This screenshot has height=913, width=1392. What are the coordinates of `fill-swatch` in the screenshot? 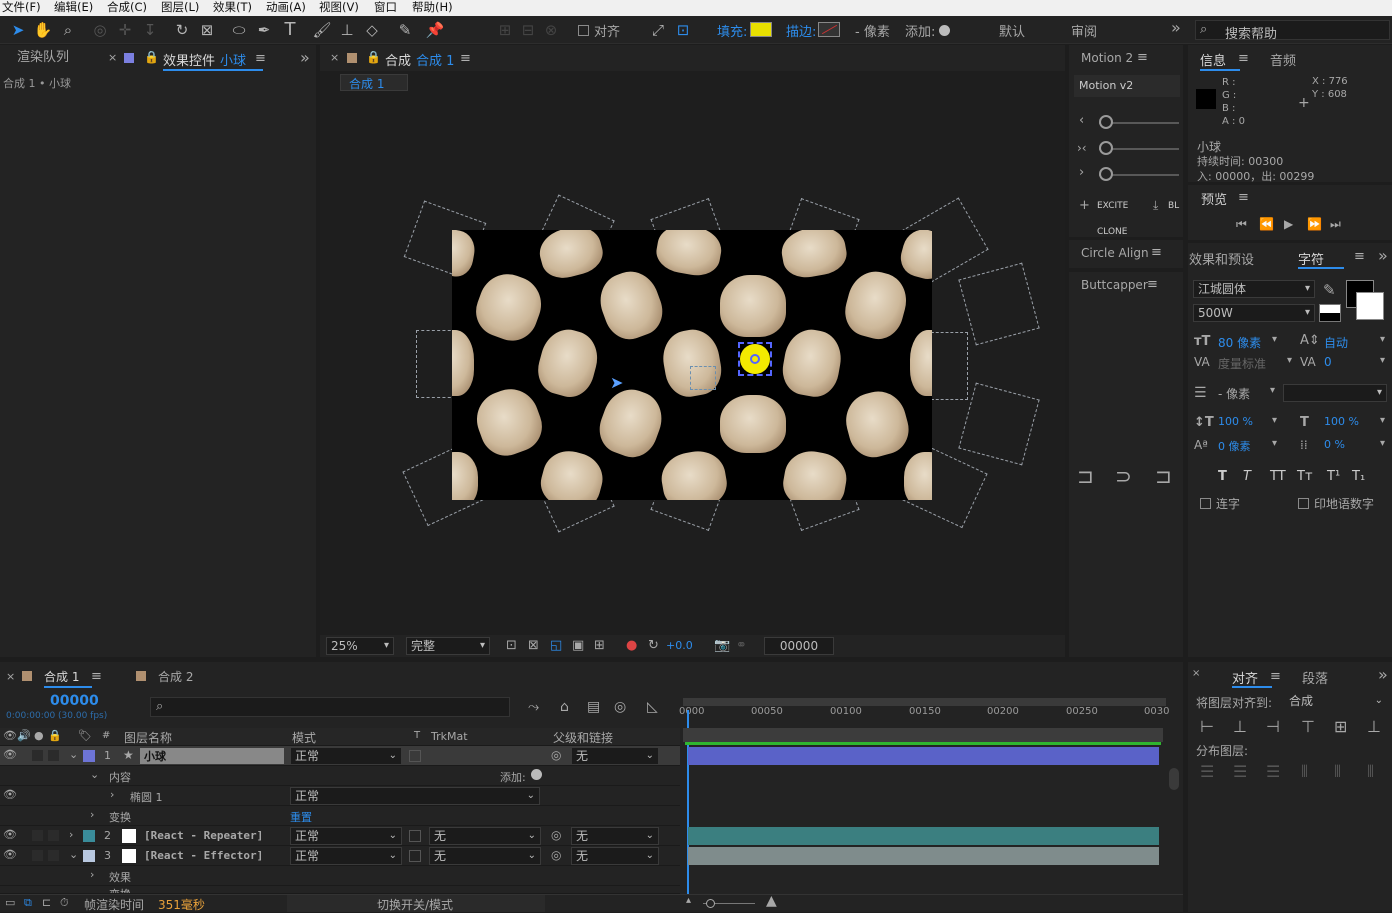 It's located at (761, 29).